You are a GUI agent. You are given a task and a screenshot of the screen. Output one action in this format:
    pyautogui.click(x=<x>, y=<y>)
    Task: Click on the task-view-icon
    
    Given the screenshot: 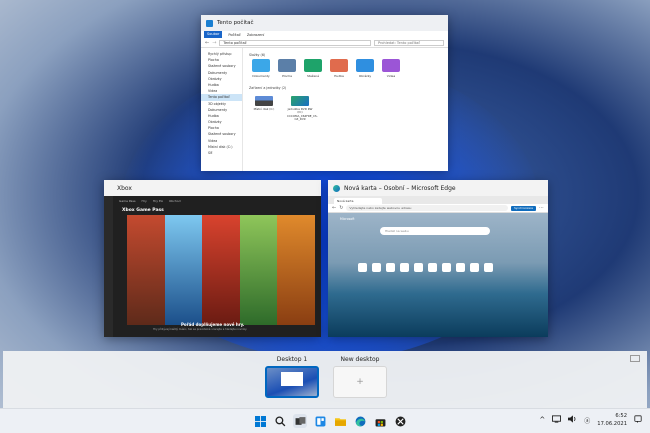 What is the action you would take?
    pyautogui.click(x=300, y=421)
    